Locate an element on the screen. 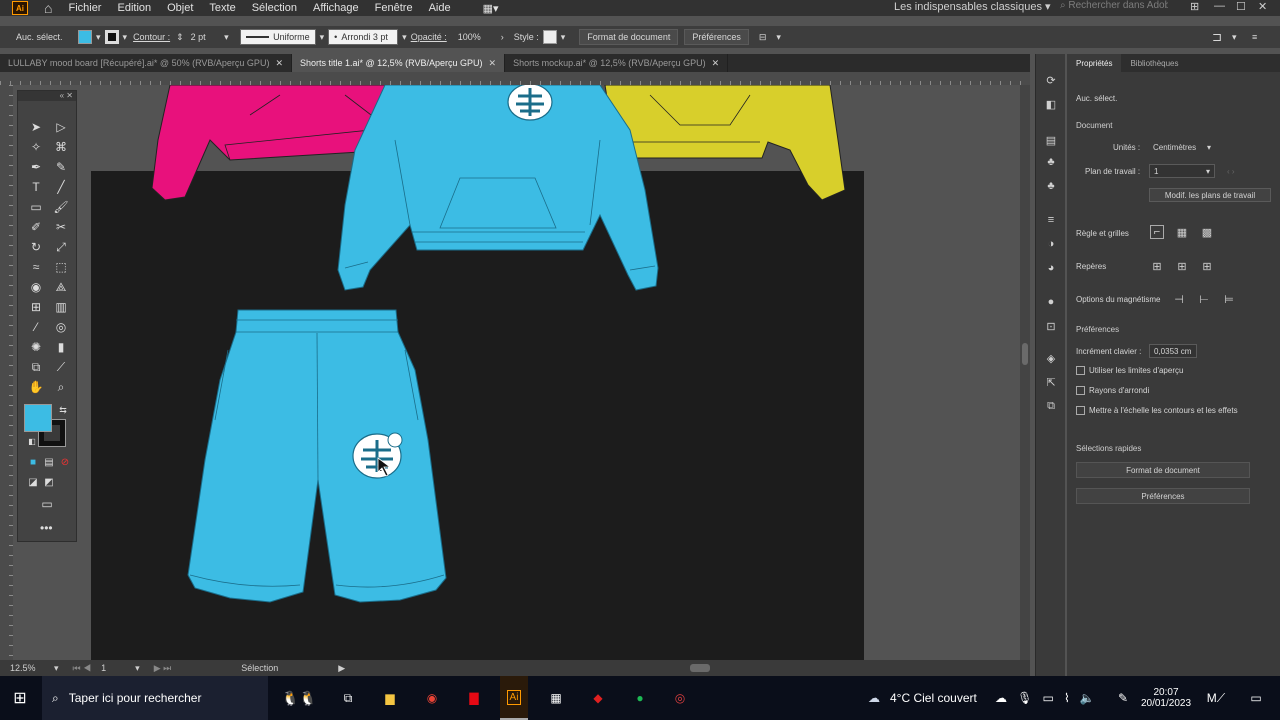 The height and width of the screenshot is (720, 1280). type-tool-icon: T is located at coordinates (36, 187).